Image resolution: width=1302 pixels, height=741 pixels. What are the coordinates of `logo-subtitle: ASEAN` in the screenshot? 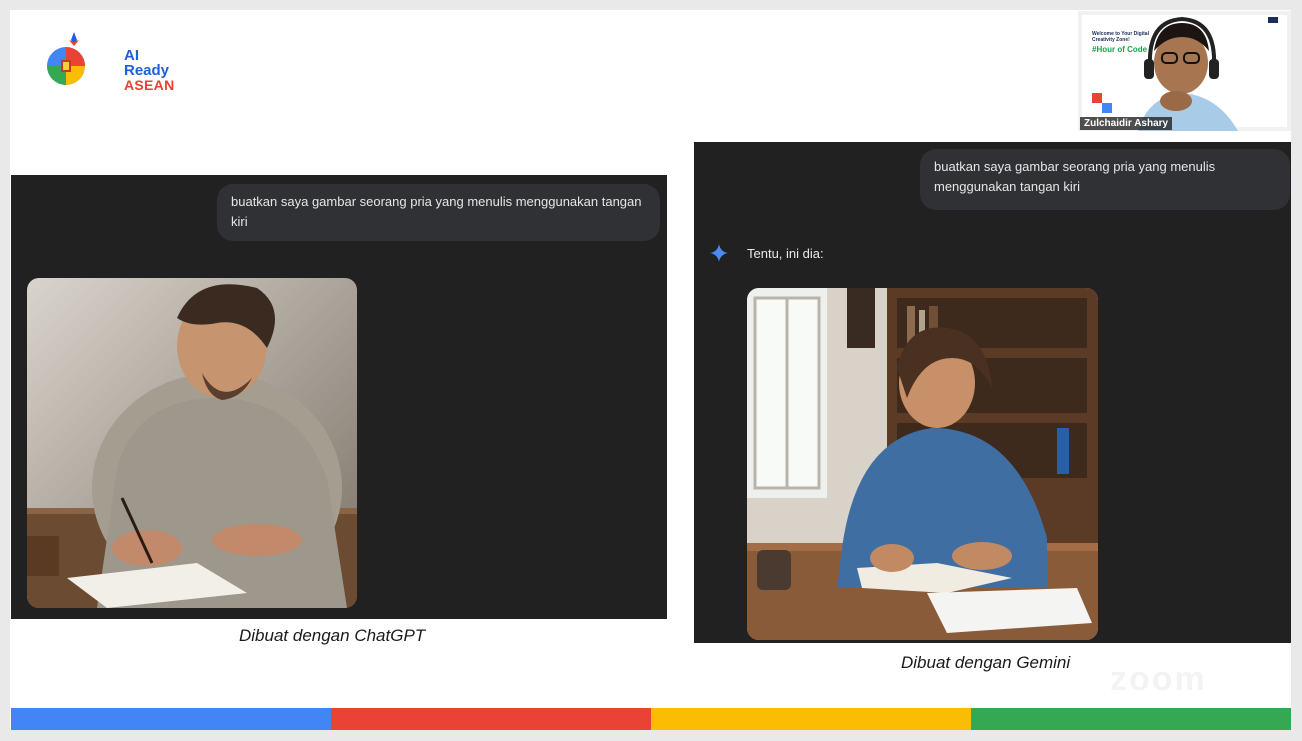 It's located at (149, 85).